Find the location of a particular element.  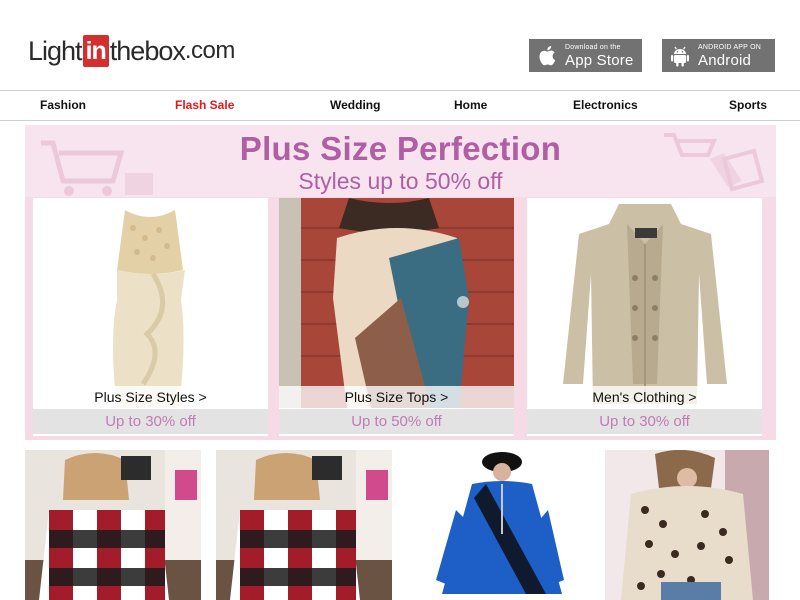

leopard-shirt-product-image is located at coordinates (687, 525).